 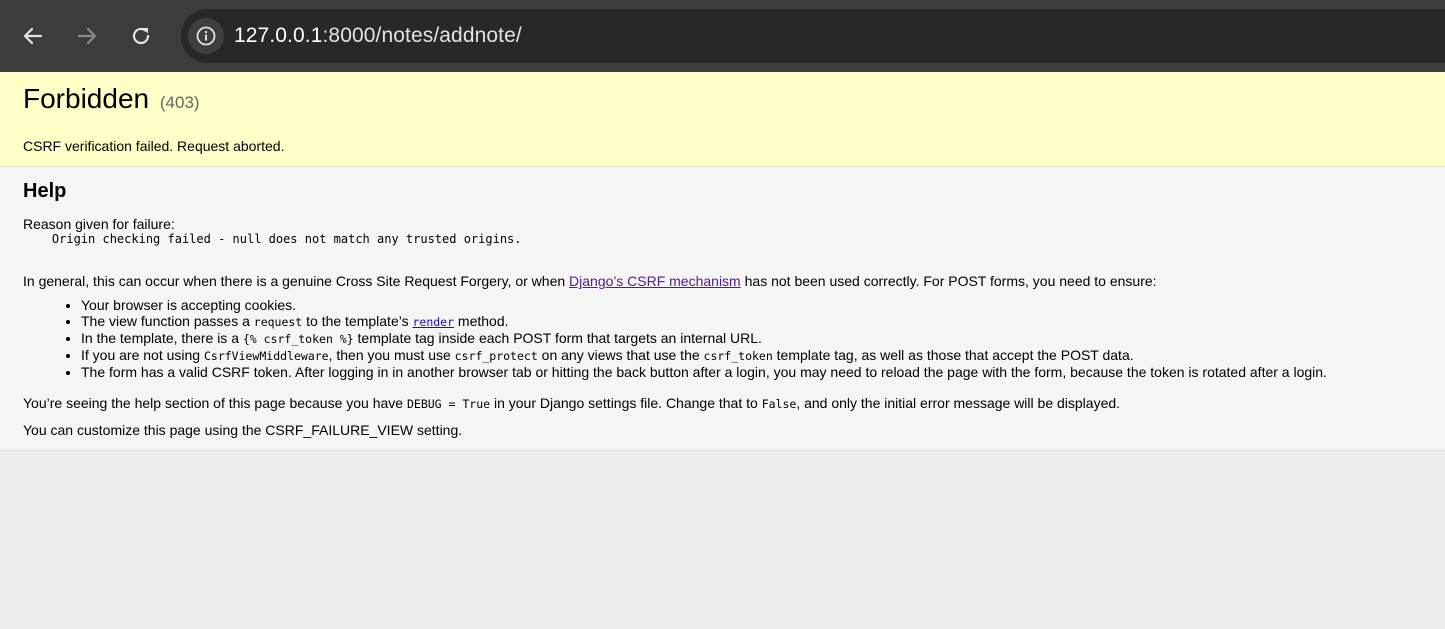 I want to click on item-middleware-text-mid2: on any views that use the, so click(x=620, y=355).